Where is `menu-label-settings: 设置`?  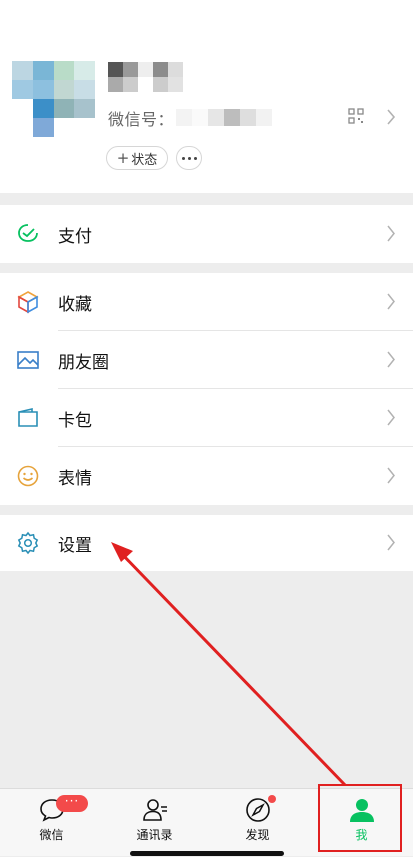
menu-label-settings: 设置 is located at coordinates (75, 545).